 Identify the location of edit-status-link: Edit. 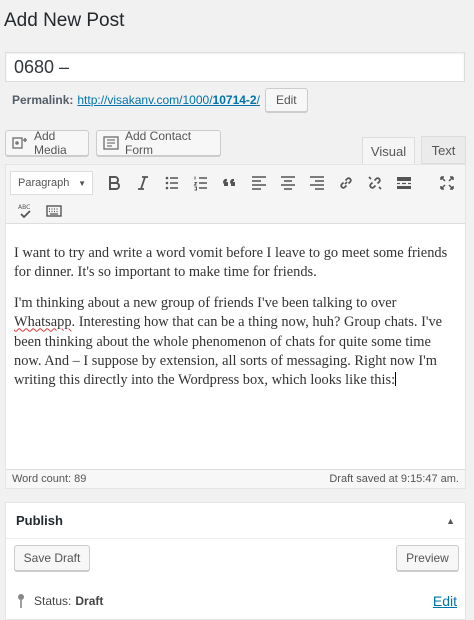
(445, 601).